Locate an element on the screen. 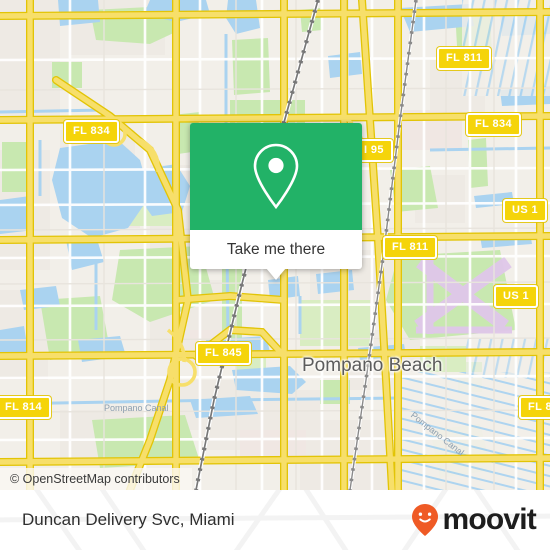 The image size is (550, 550). road-shield-fl-834-east: FL 834 is located at coordinates (494, 124).